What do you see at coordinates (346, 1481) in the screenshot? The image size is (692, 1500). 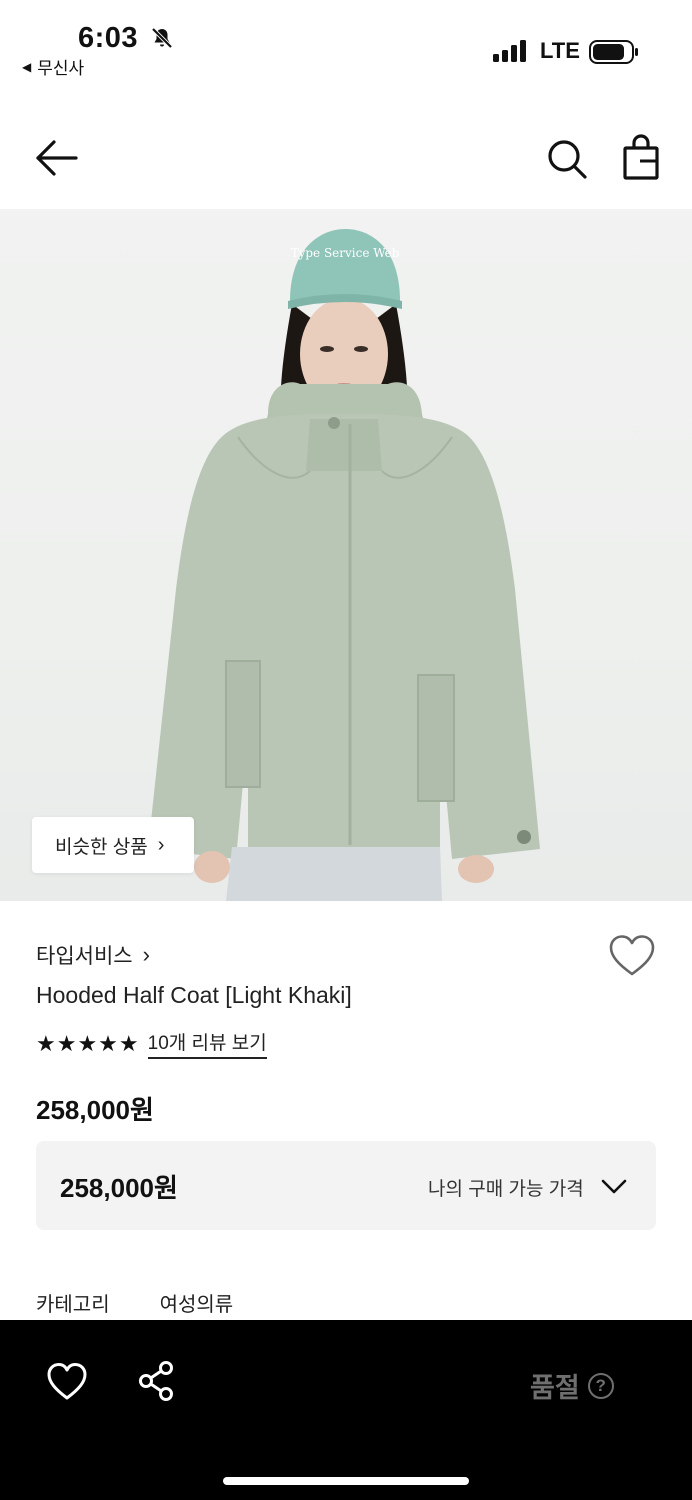 I see `home-indicator` at bounding box center [346, 1481].